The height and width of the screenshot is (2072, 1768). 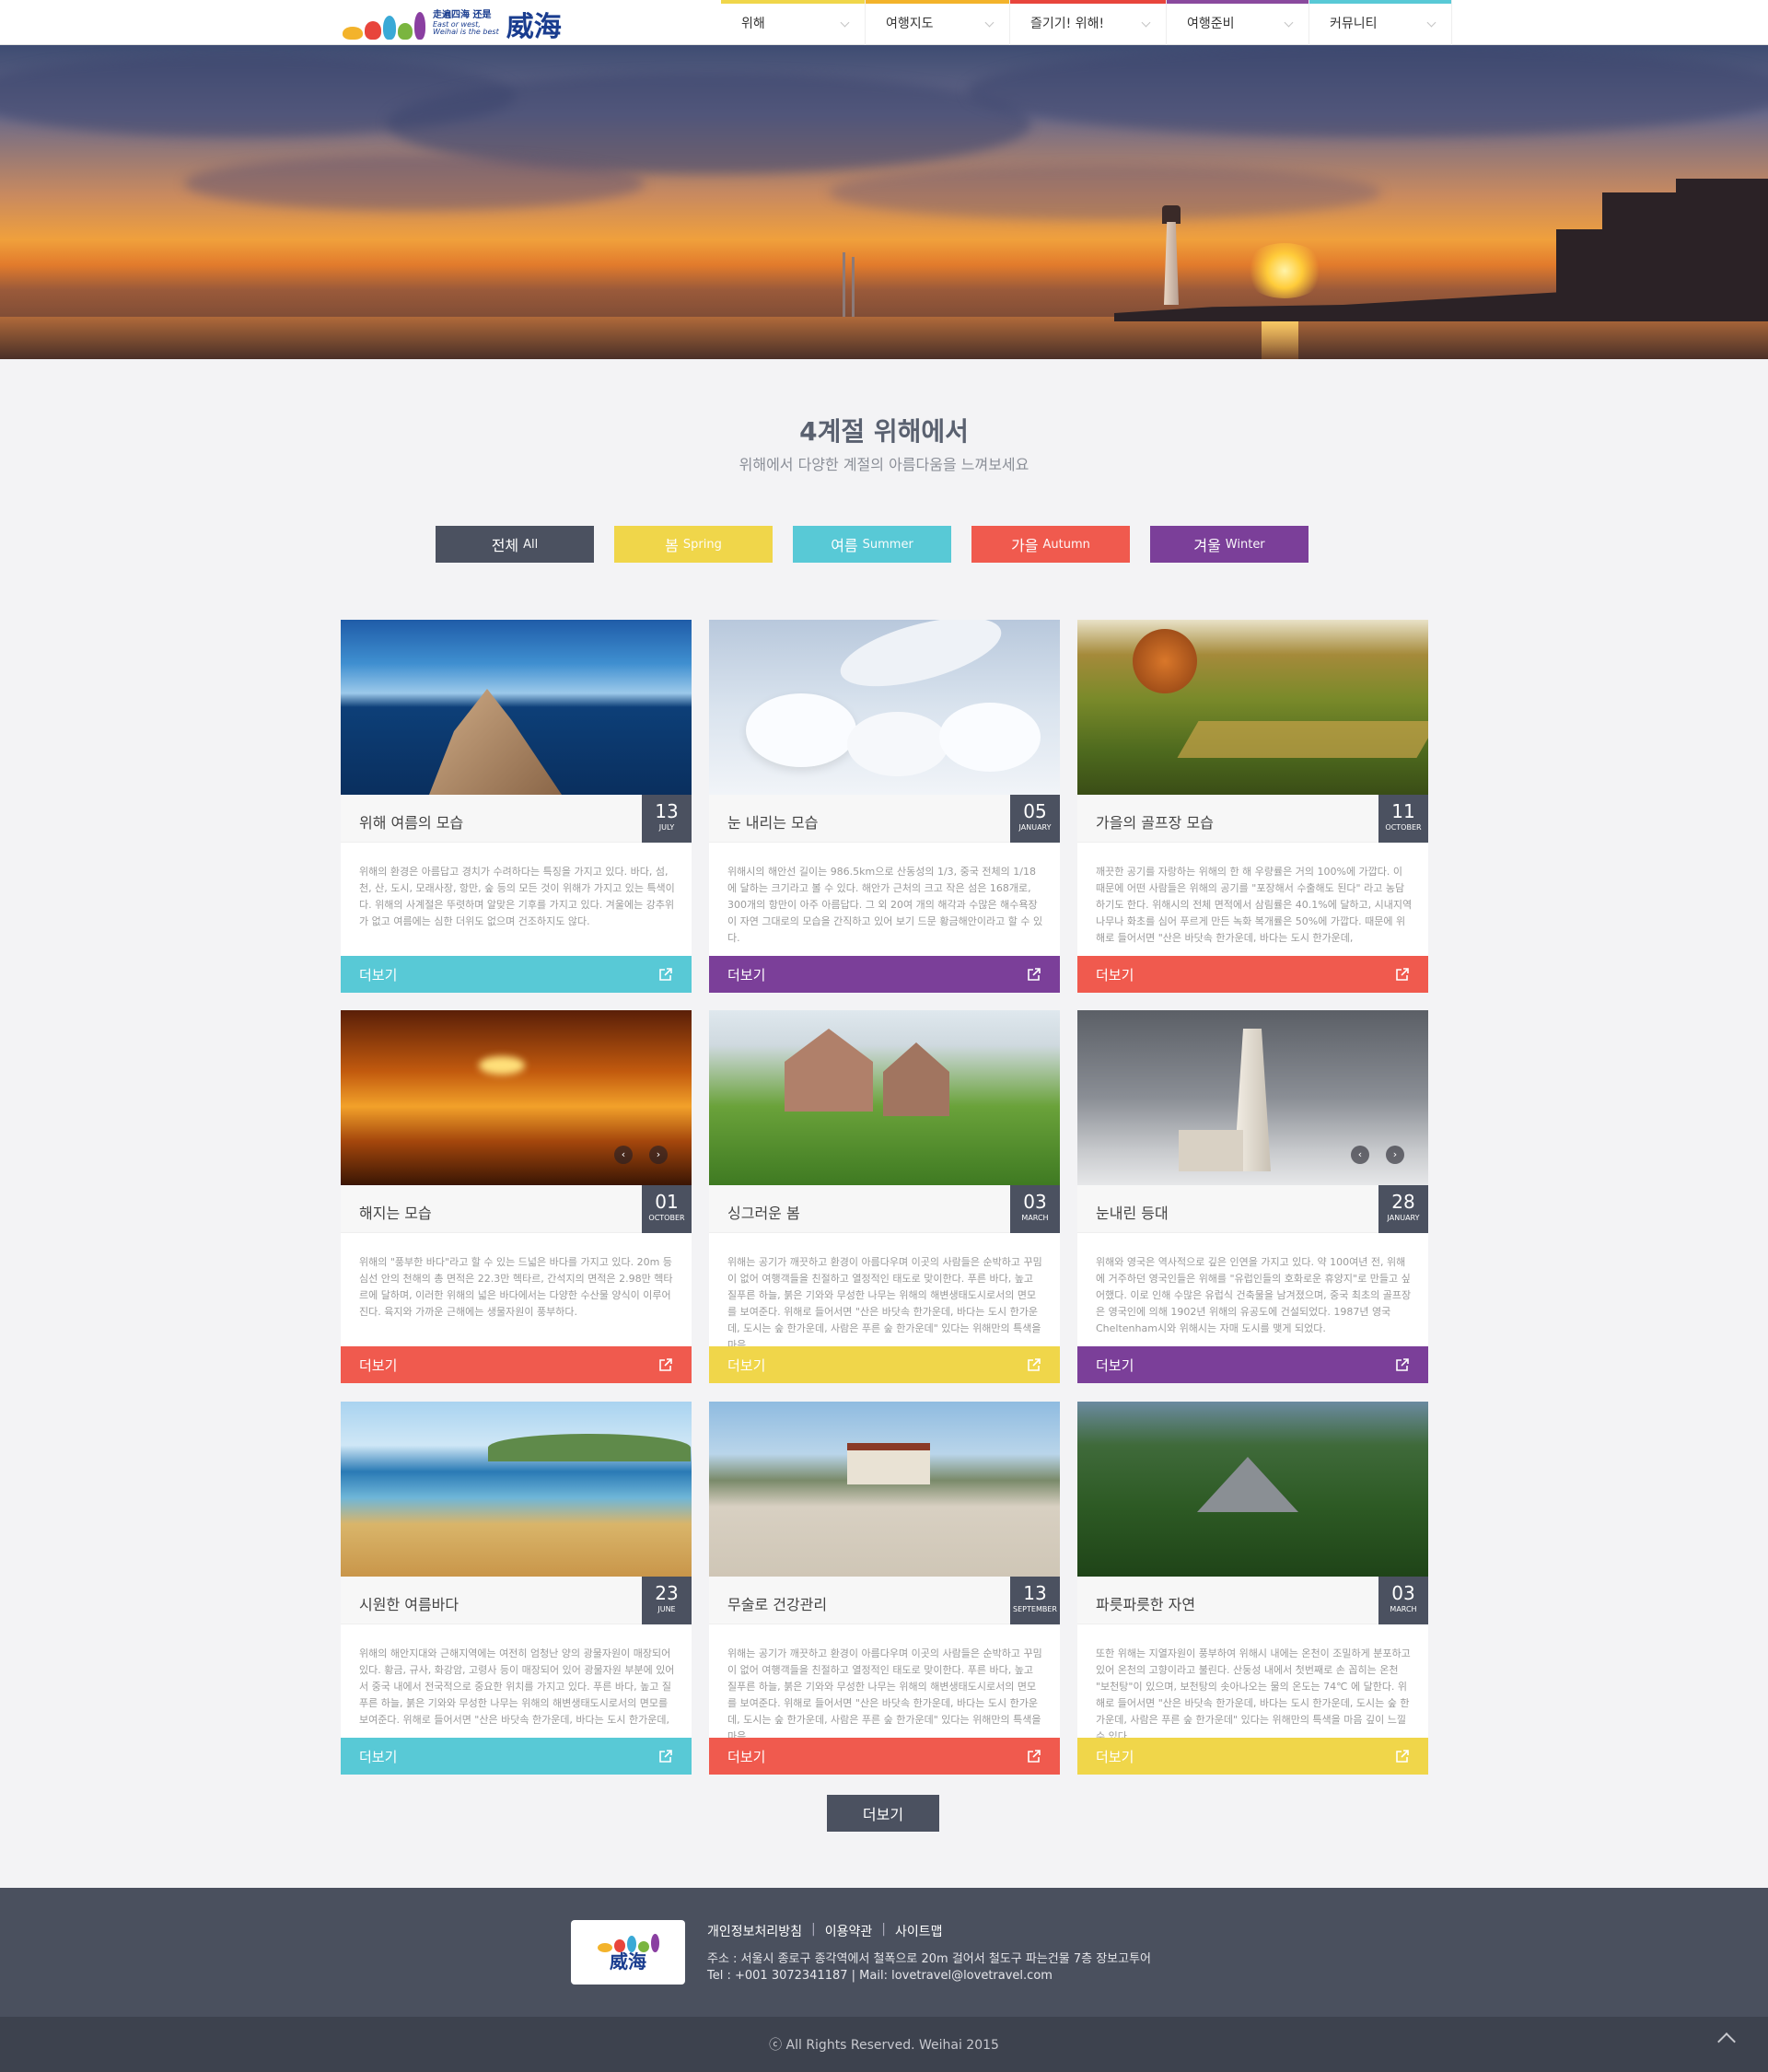 What do you see at coordinates (1252, 1209) in the screenshot?
I see `card-title-row: 눈내린 등대 28 JANUARY` at bounding box center [1252, 1209].